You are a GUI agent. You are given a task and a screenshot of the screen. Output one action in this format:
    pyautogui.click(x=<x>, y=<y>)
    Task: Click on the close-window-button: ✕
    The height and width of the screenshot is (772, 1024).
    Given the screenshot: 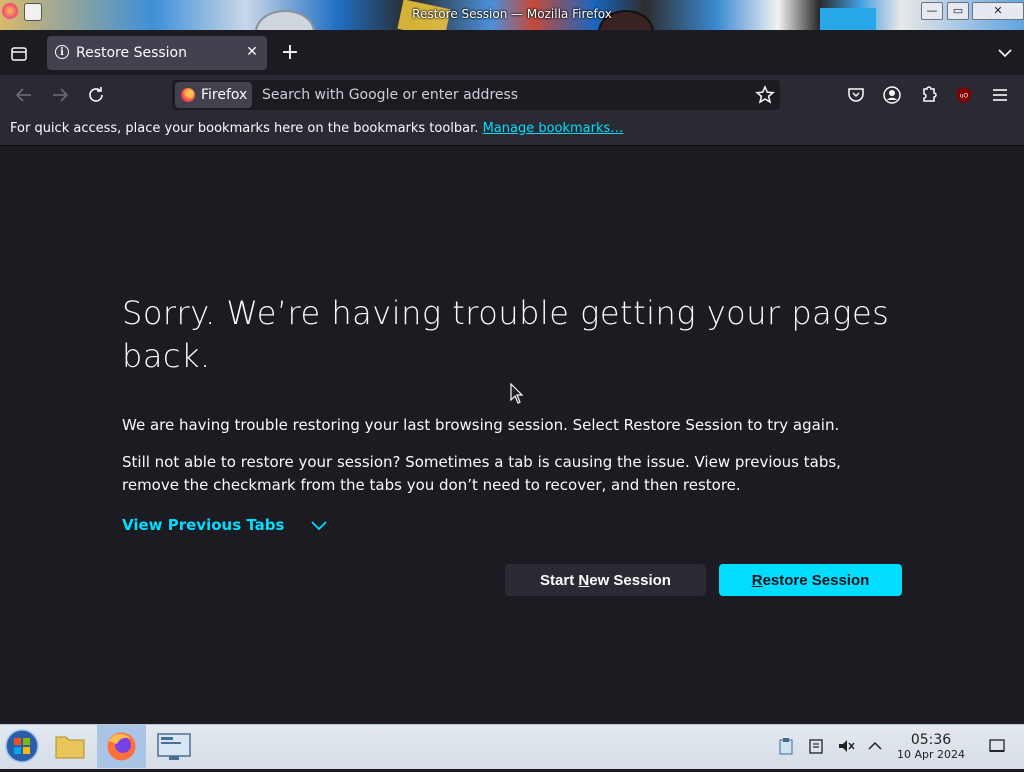 What is the action you would take?
    pyautogui.click(x=998, y=11)
    